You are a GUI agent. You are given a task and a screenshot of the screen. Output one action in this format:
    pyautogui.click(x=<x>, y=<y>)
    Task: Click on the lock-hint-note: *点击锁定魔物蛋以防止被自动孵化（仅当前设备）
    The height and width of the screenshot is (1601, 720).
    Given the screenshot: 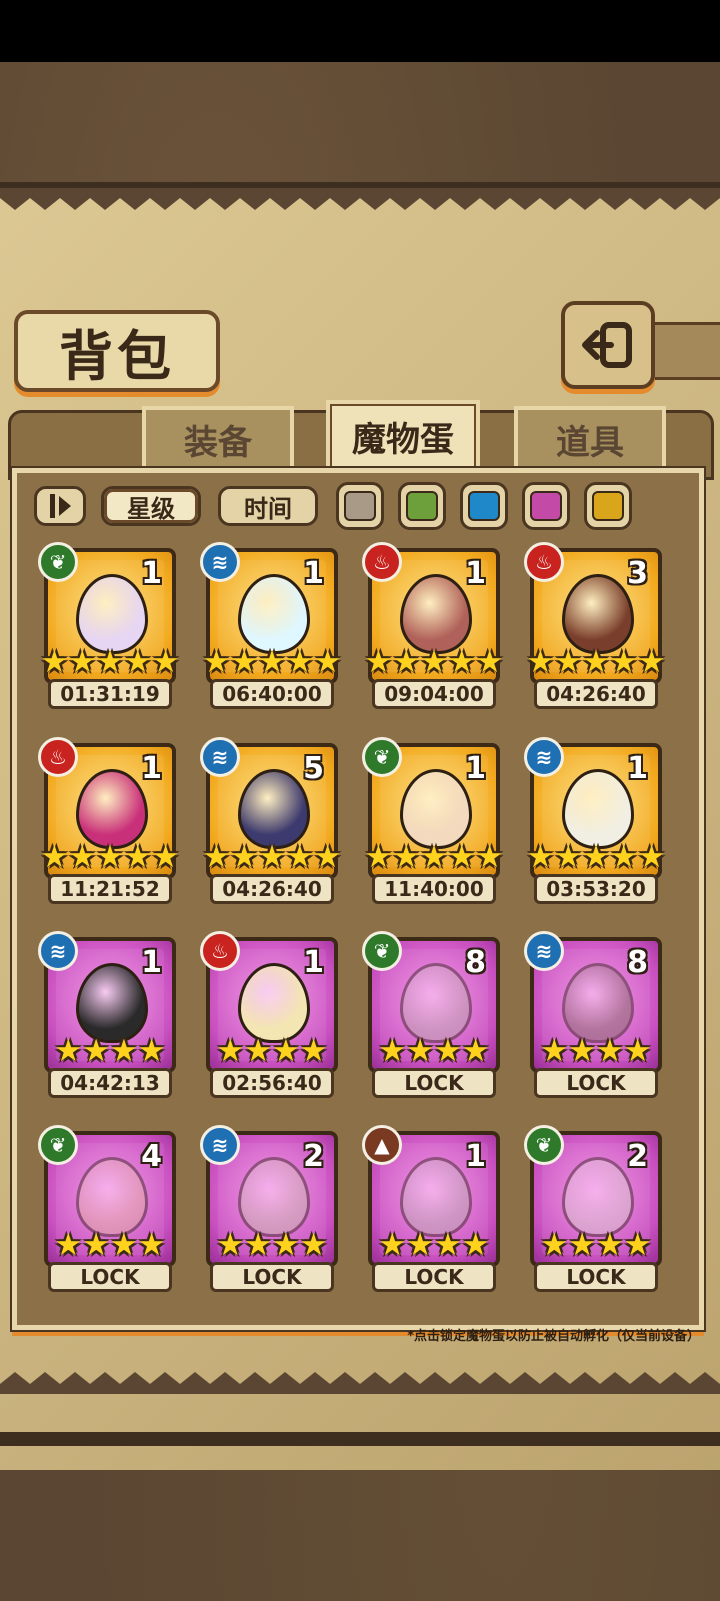 What is the action you would take?
    pyautogui.click(x=553, y=1336)
    